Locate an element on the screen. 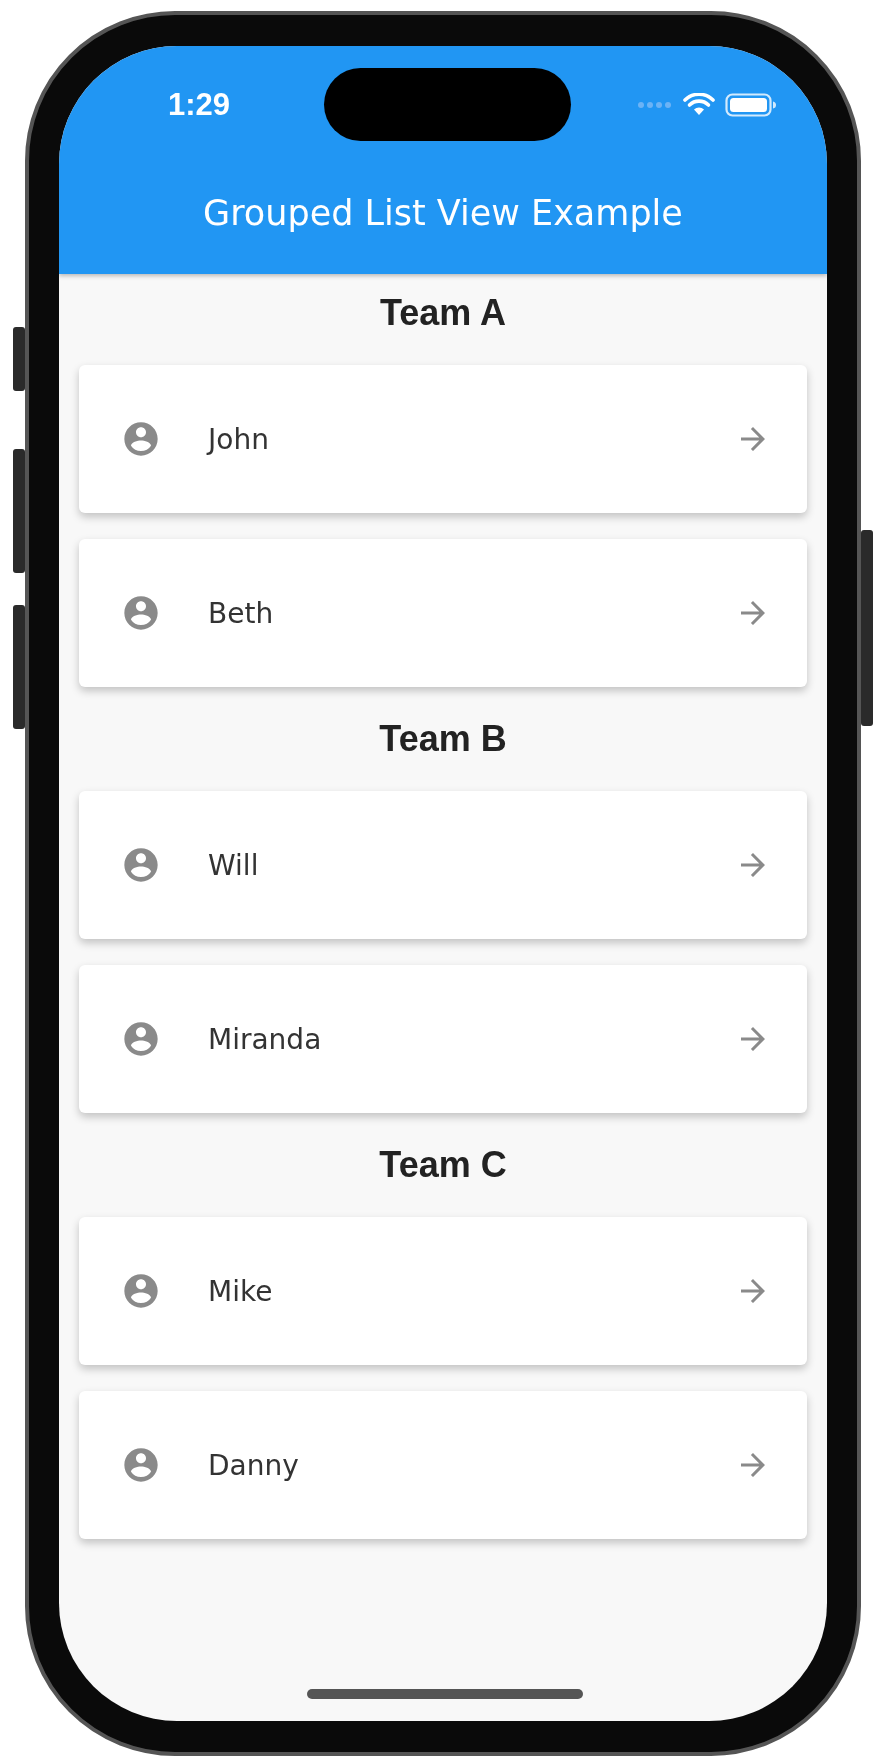  group-header: Team C is located at coordinates (443, 1165).